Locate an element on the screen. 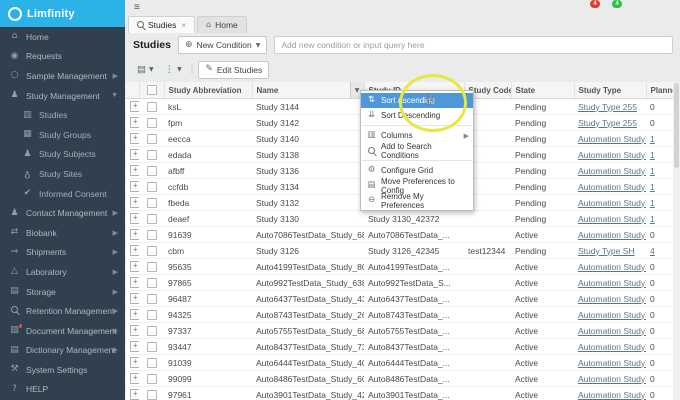  menu-item-remove-my-preferences: ⊖ Remove My Preferences is located at coordinates (417, 201).